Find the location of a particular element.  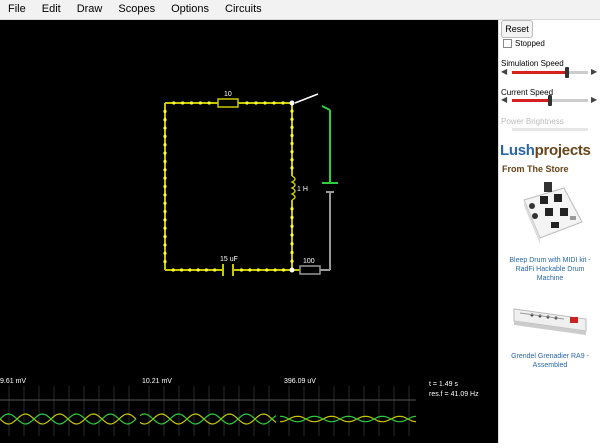

current-dots is located at coordinates (228, 186).